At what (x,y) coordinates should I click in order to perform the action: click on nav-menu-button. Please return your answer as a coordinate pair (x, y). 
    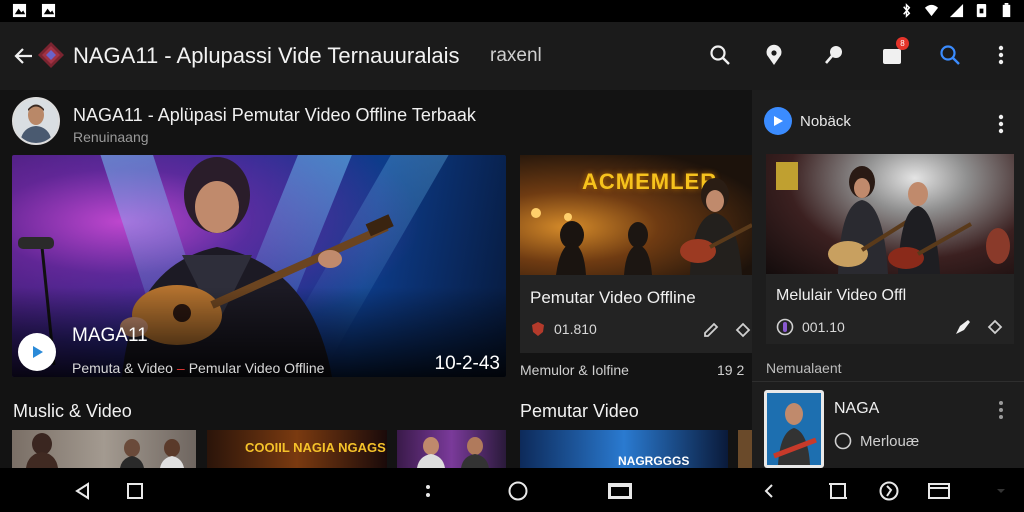
    Looking at the image, I should click on (428, 491).